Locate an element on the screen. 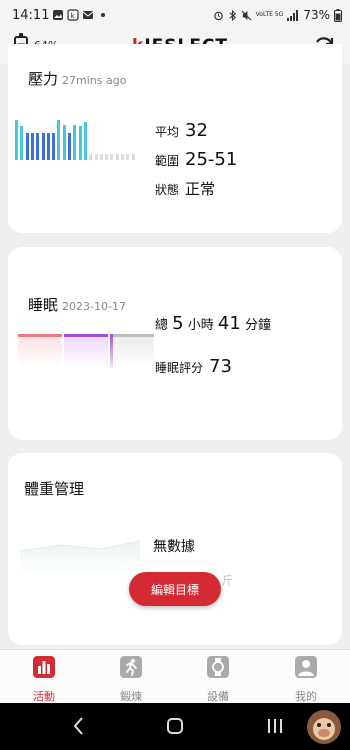 The height and width of the screenshot is (750, 350). sleep-score-row: 睡眠評分 73 is located at coordinates (193, 366).